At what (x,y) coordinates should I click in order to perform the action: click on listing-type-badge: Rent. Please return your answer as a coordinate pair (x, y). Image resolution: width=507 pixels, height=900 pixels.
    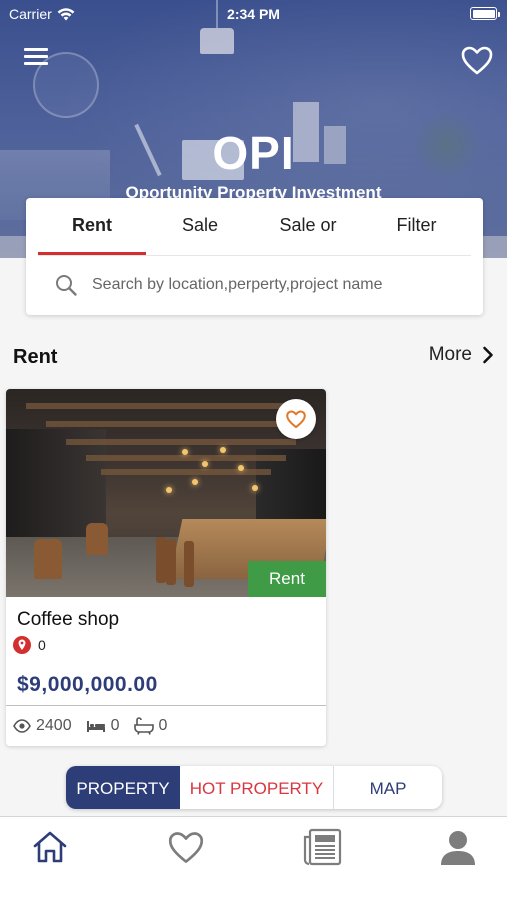
    Looking at the image, I should click on (287, 579).